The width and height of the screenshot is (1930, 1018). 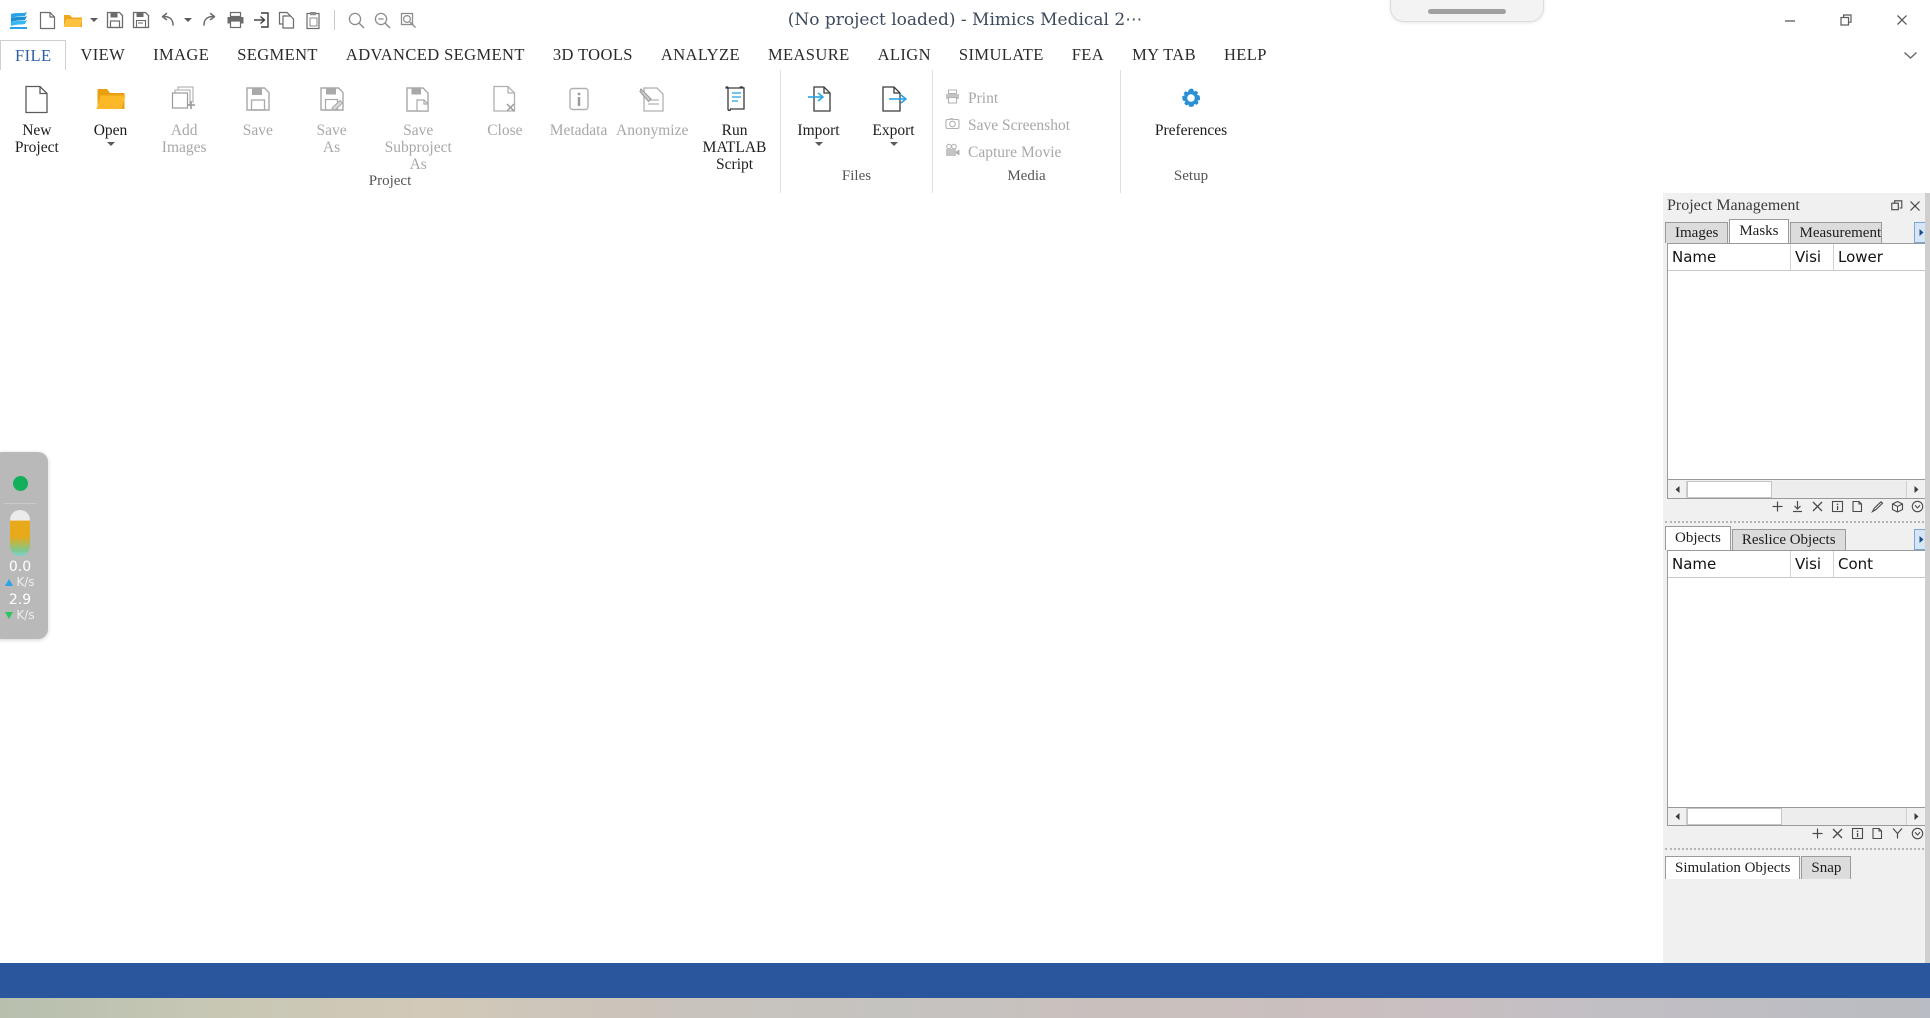 I want to click on collapse-ribbon-chevron-icon, so click(x=1910, y=55).